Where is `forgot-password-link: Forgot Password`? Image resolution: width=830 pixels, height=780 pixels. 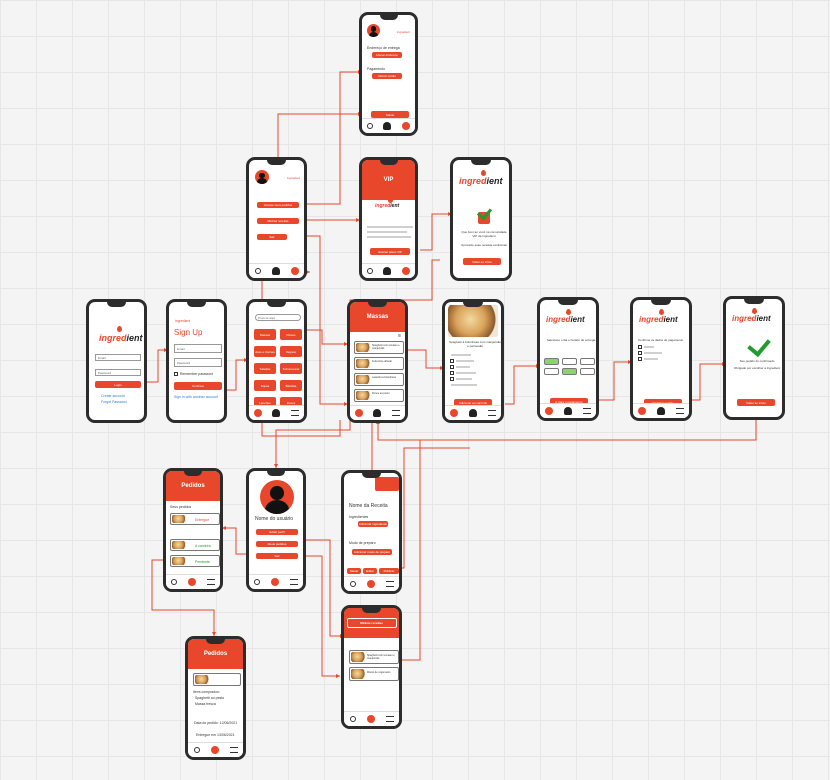
forgot-password-link: Forgot Password is located at coordinates (114, 402).